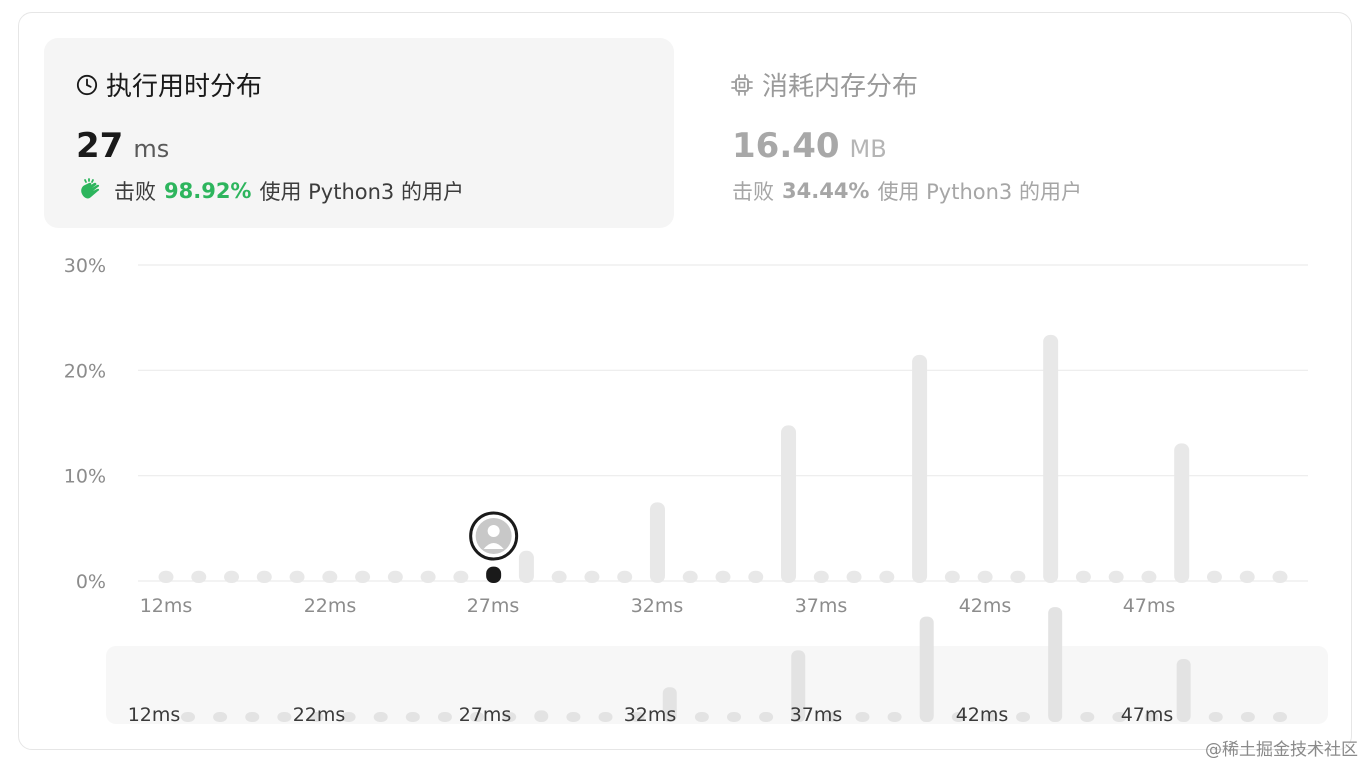  Describe the element at coordinates (493, 531) in the screenshot. I see `avatar-head` at that location.